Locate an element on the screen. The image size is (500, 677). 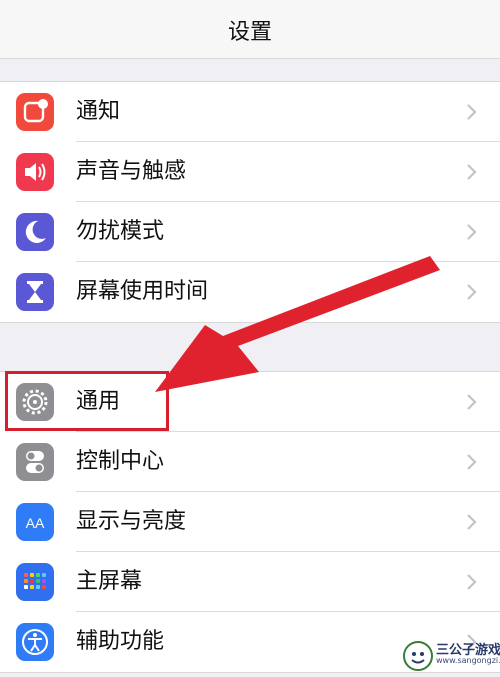
settings-row-display: AA 显示与亮度 is located at coordinates (250, 522).